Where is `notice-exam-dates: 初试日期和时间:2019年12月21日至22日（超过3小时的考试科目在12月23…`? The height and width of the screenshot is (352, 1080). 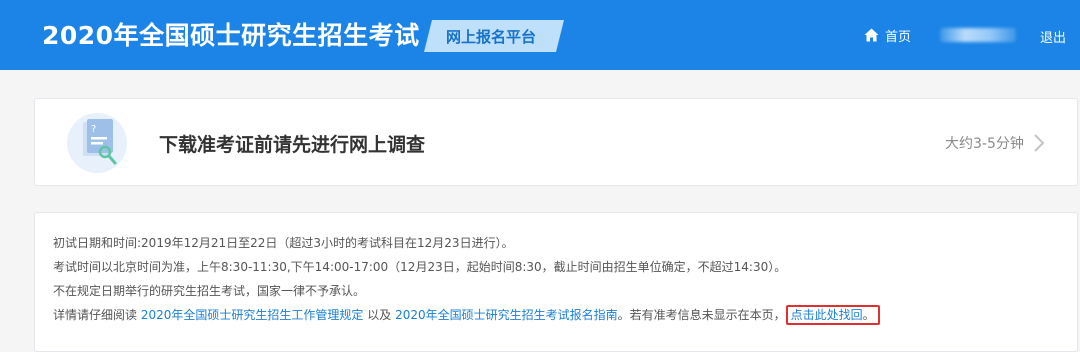
notice-exam-dates: 初试日期和时间:2019年12月21日至22日（超过3小时的考试科目在12月23… is located at coordinates (283, 243).